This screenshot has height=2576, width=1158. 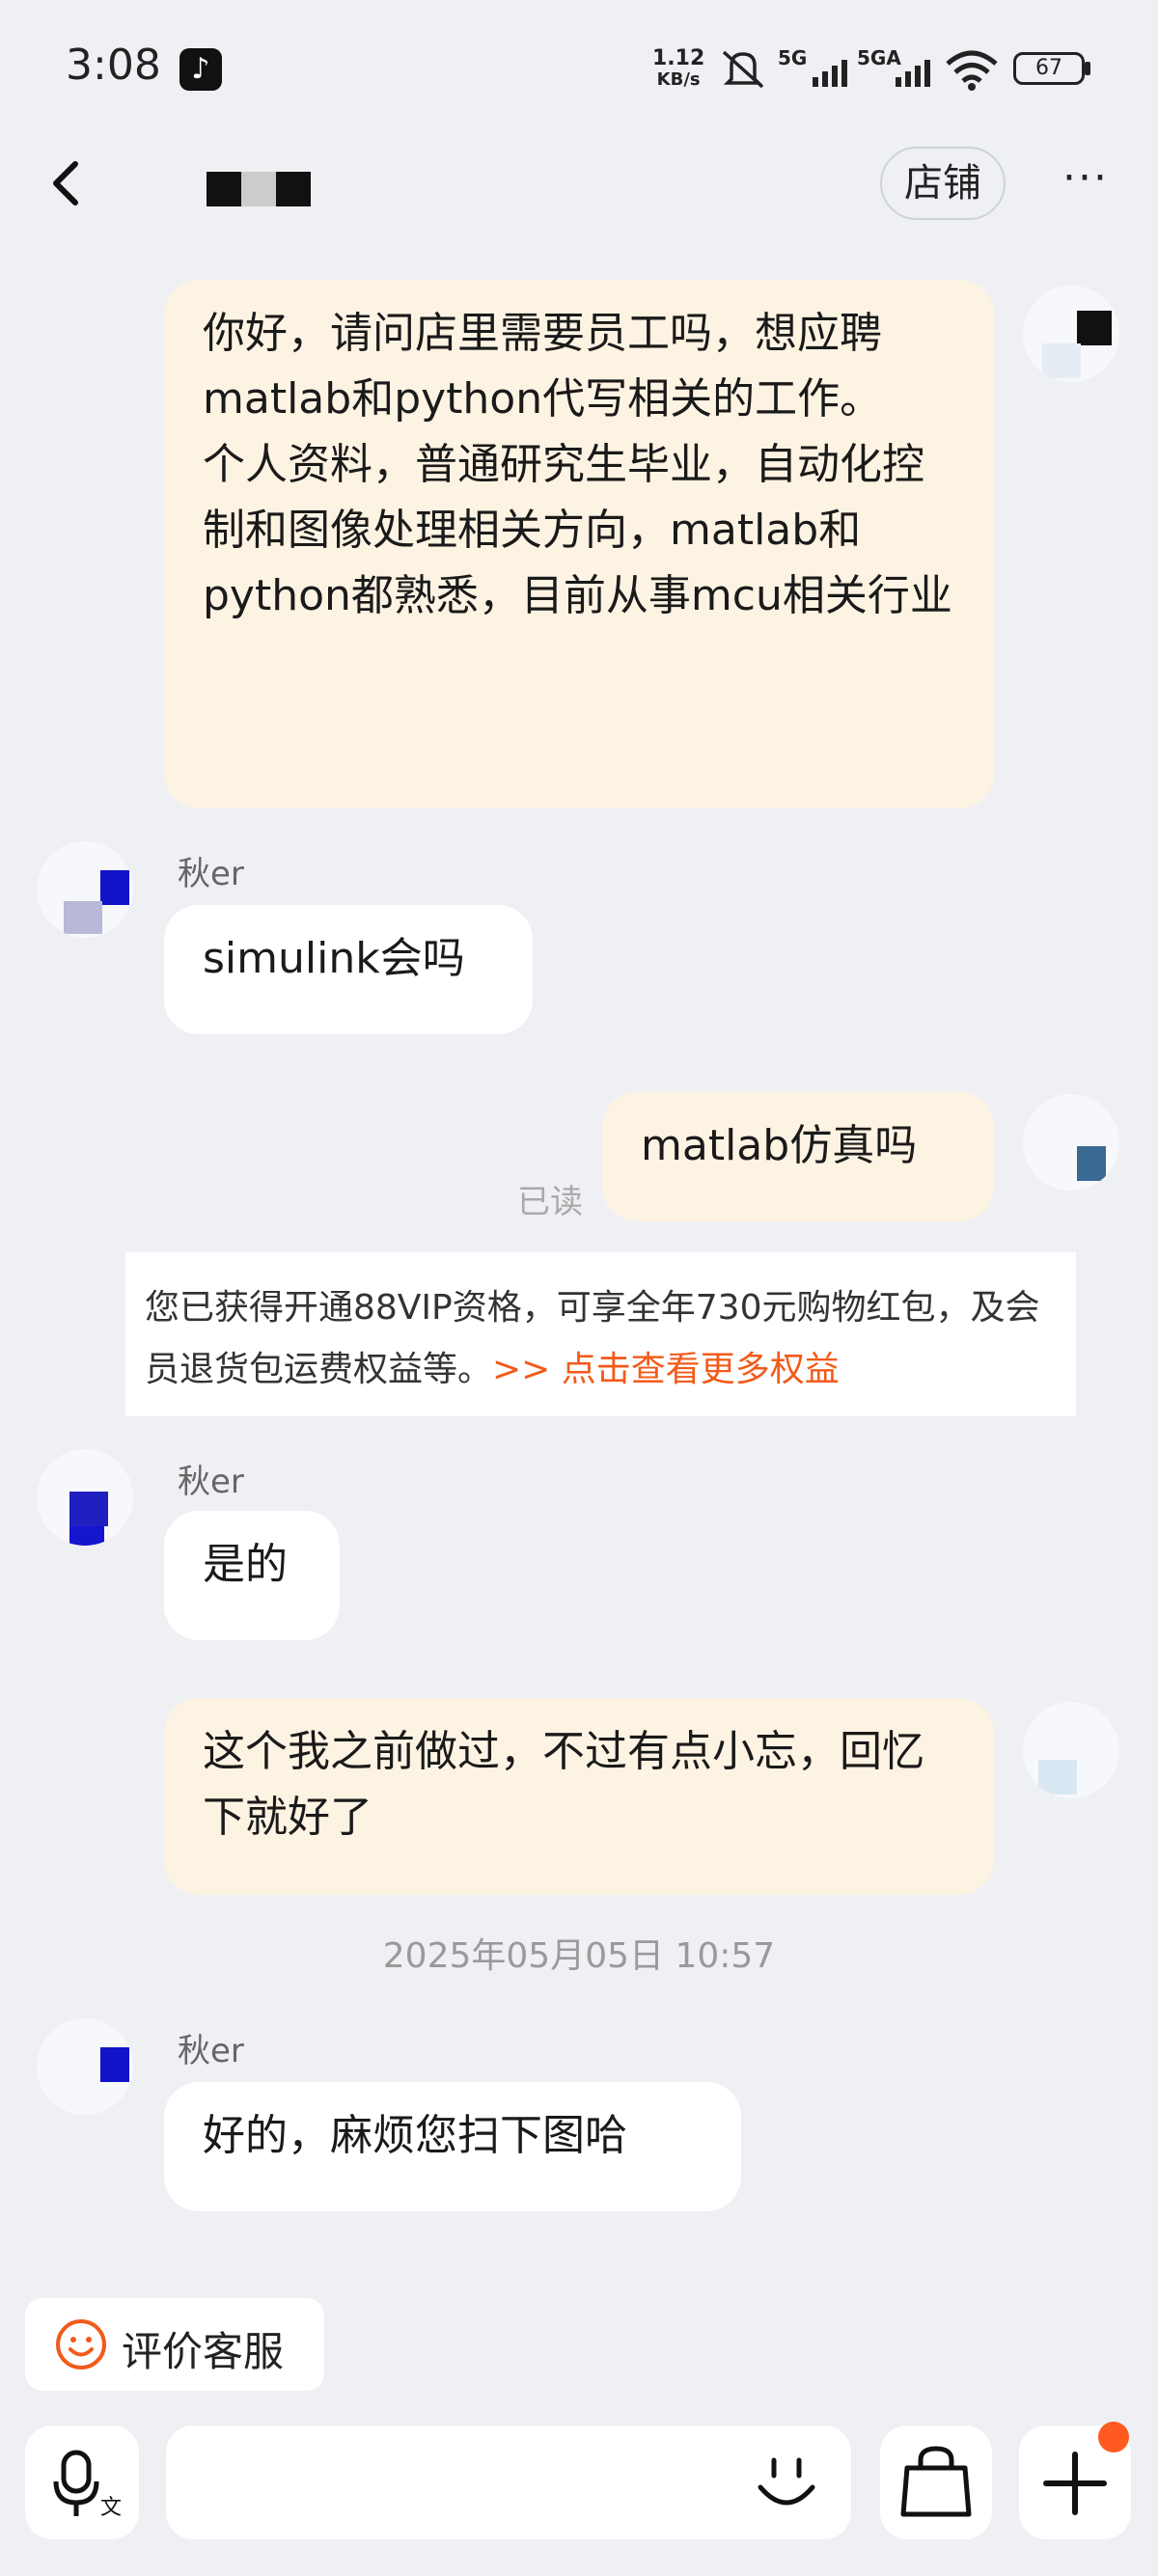 I want to click on message-bubble-outgoing: matlab仿真吗, so click(x=798, y=1157).